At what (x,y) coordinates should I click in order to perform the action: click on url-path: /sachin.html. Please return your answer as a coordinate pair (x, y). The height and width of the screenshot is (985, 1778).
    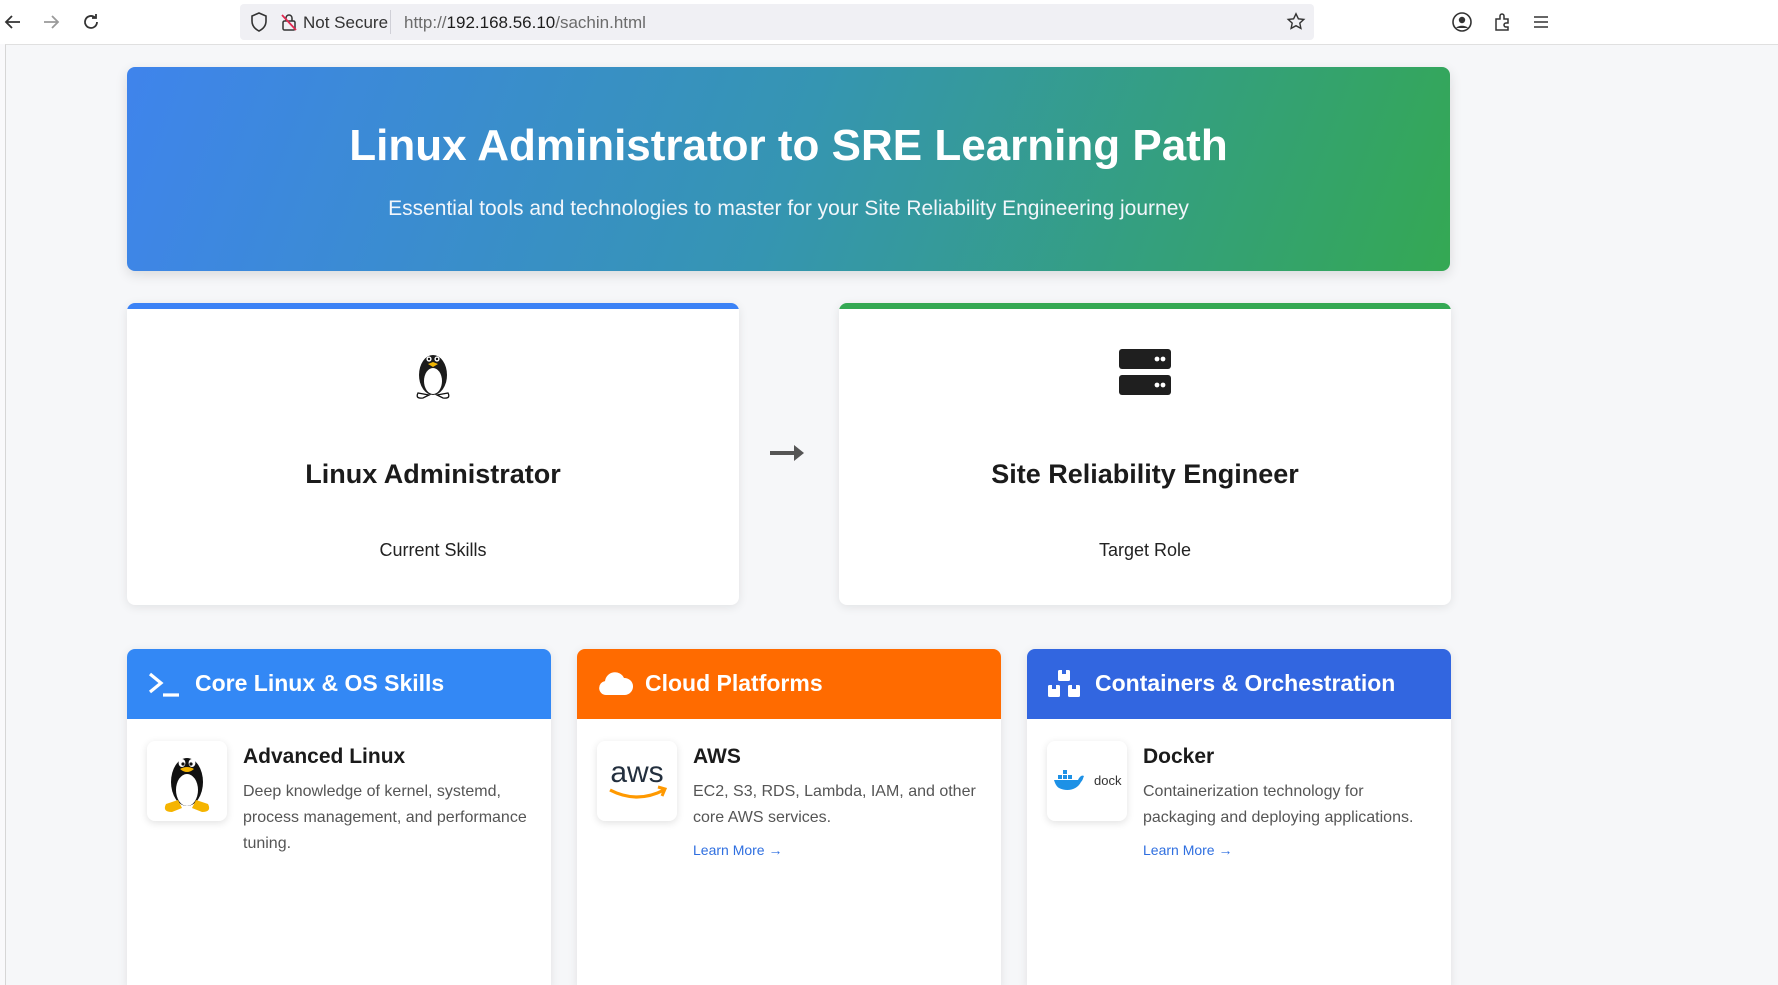
    Looking at the image, I should click on (600, 22).